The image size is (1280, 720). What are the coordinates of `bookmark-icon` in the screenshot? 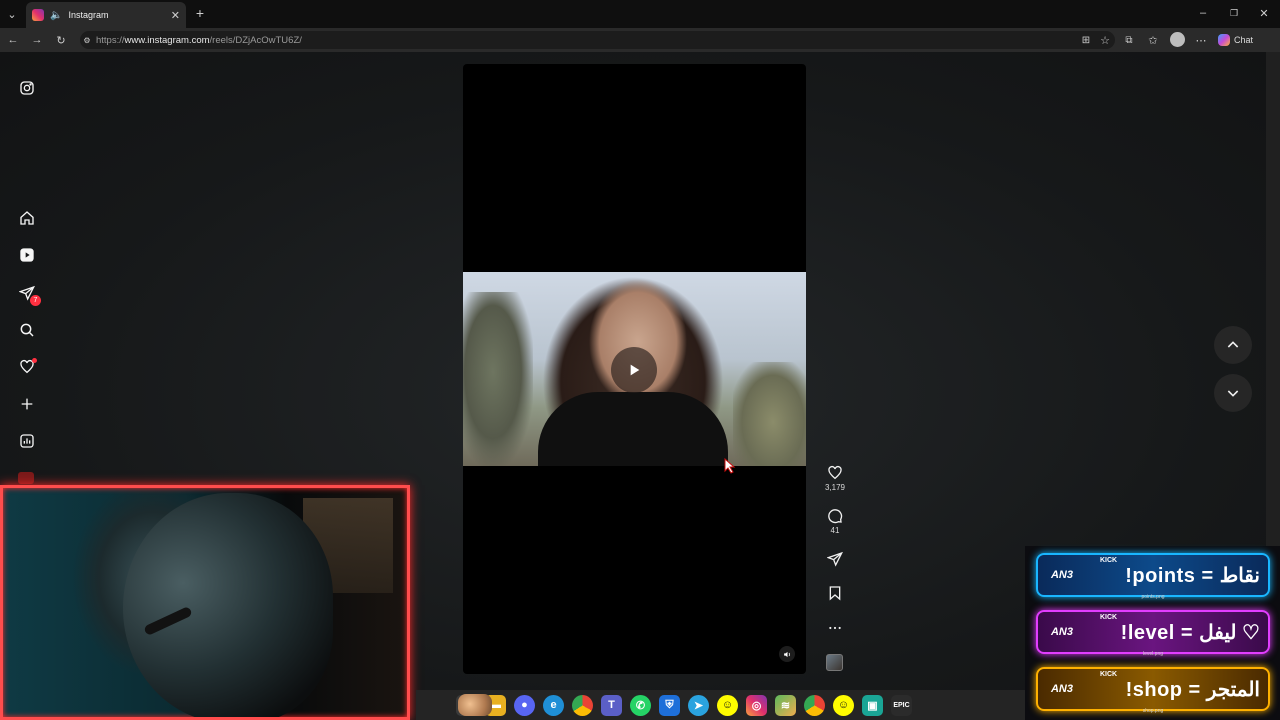 It's located at (835, 593).